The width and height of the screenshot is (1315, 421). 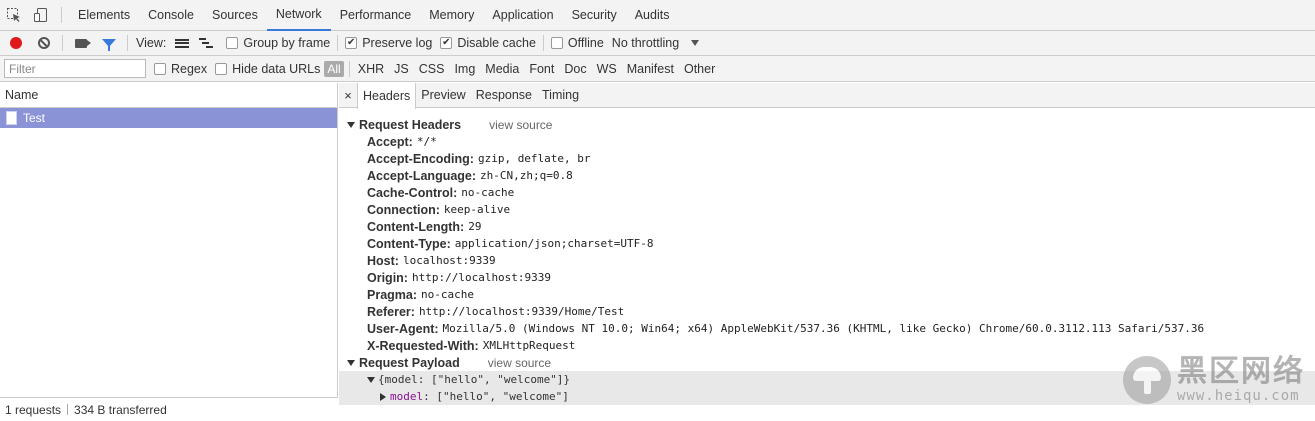 What do you see at coordinates (75, 68) in the screenshot?
I see `filter-input` at bounding box center [75, 68].